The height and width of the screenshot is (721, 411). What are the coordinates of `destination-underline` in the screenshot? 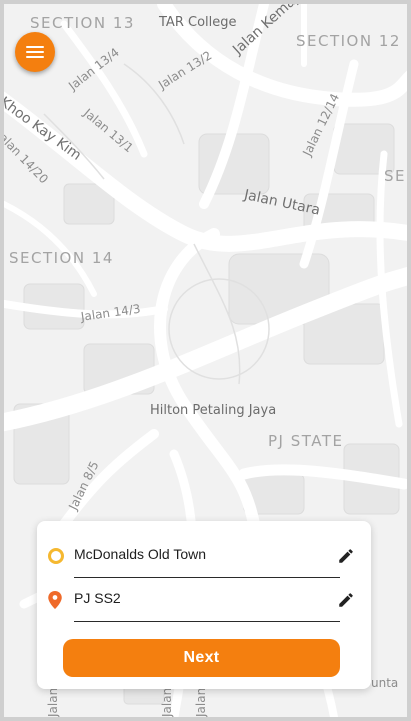 It's located at (207, 621).